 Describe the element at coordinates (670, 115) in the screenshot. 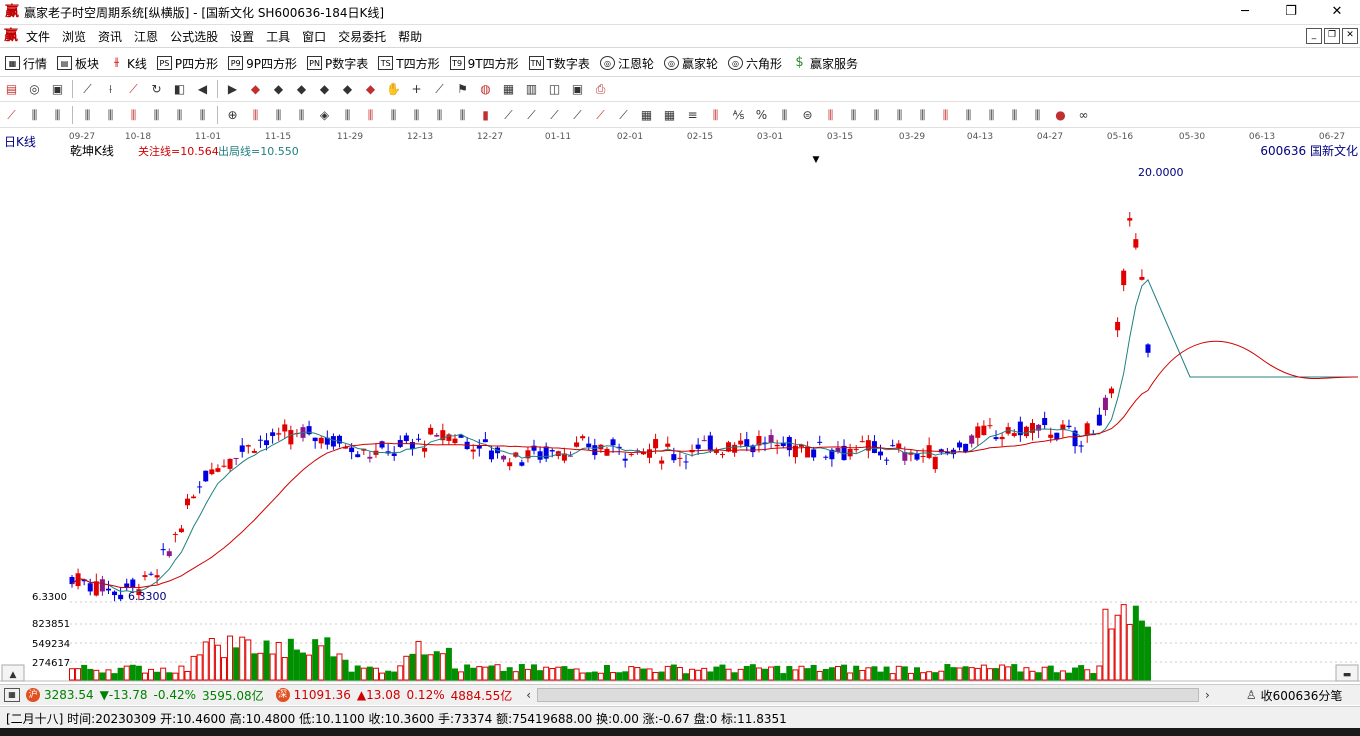

I see `analysis-tool-29-icon: ▦` at that location.